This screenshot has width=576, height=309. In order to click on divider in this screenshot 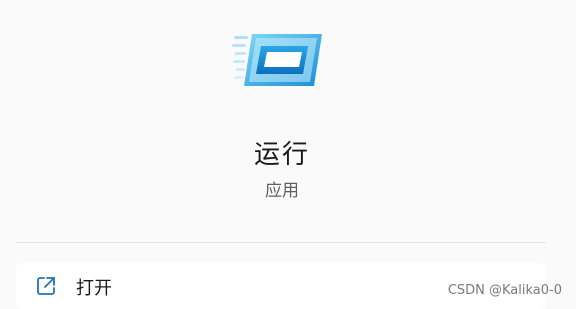, I will do `click(281, 242)`.